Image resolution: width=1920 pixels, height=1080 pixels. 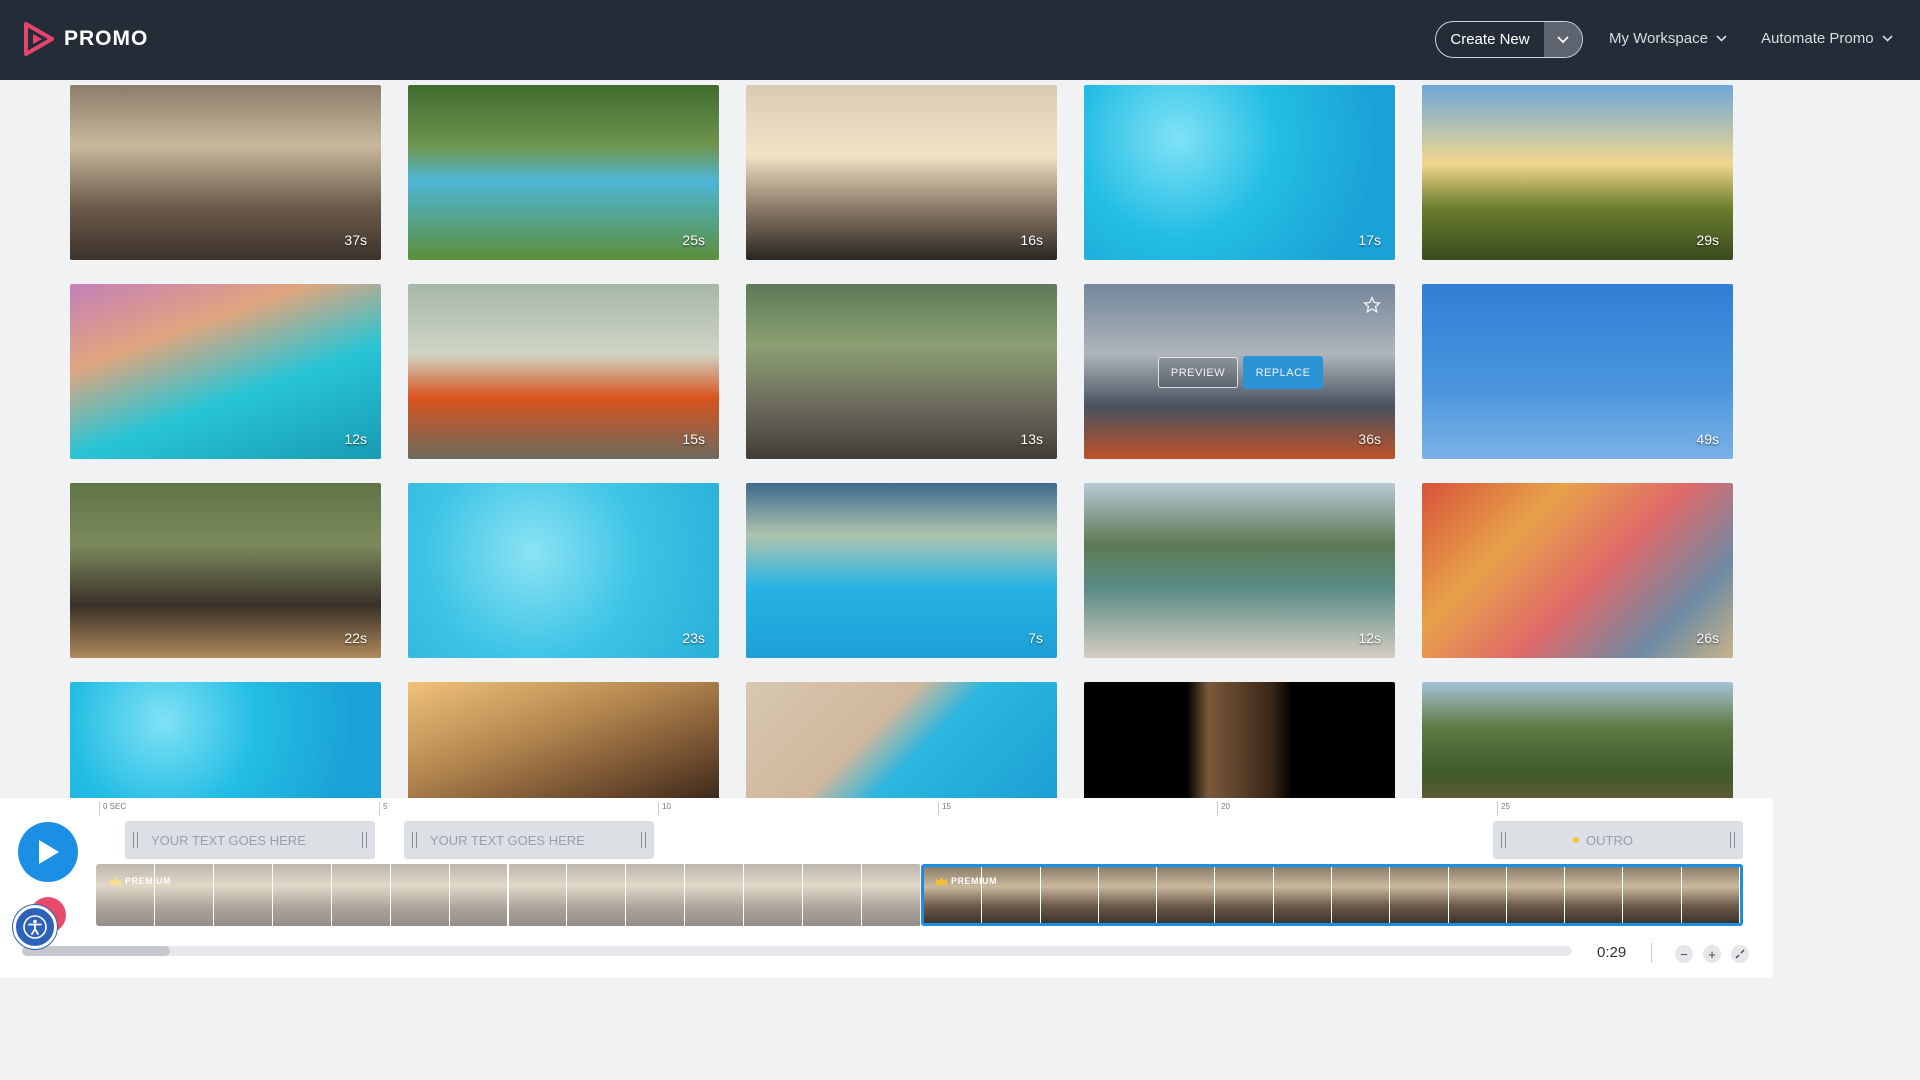 I want to click on video-thumbnail: 13s, so click(x=901, y=371).